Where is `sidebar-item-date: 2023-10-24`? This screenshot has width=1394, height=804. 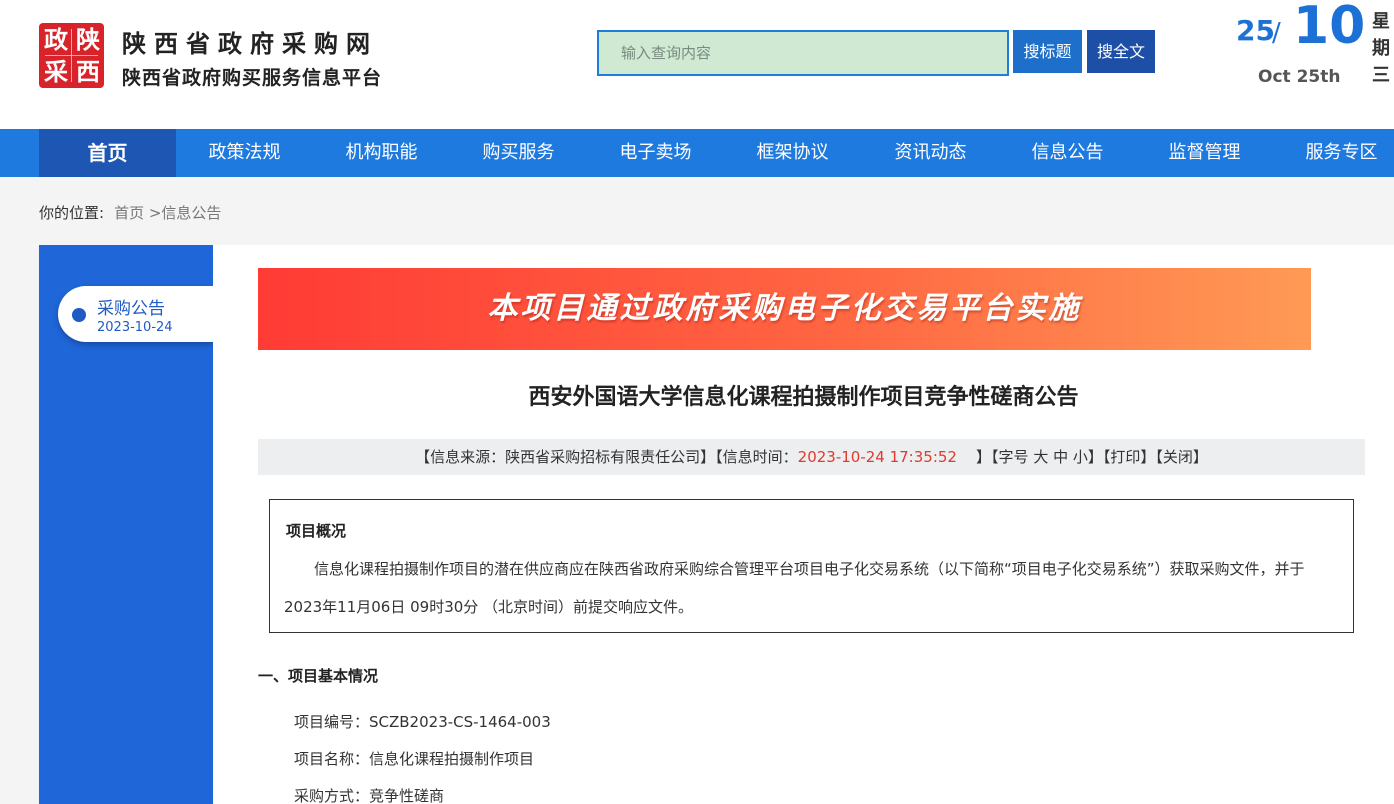 sidebar-item-date: 2023-10-24 is located at coordinates (135, 327).